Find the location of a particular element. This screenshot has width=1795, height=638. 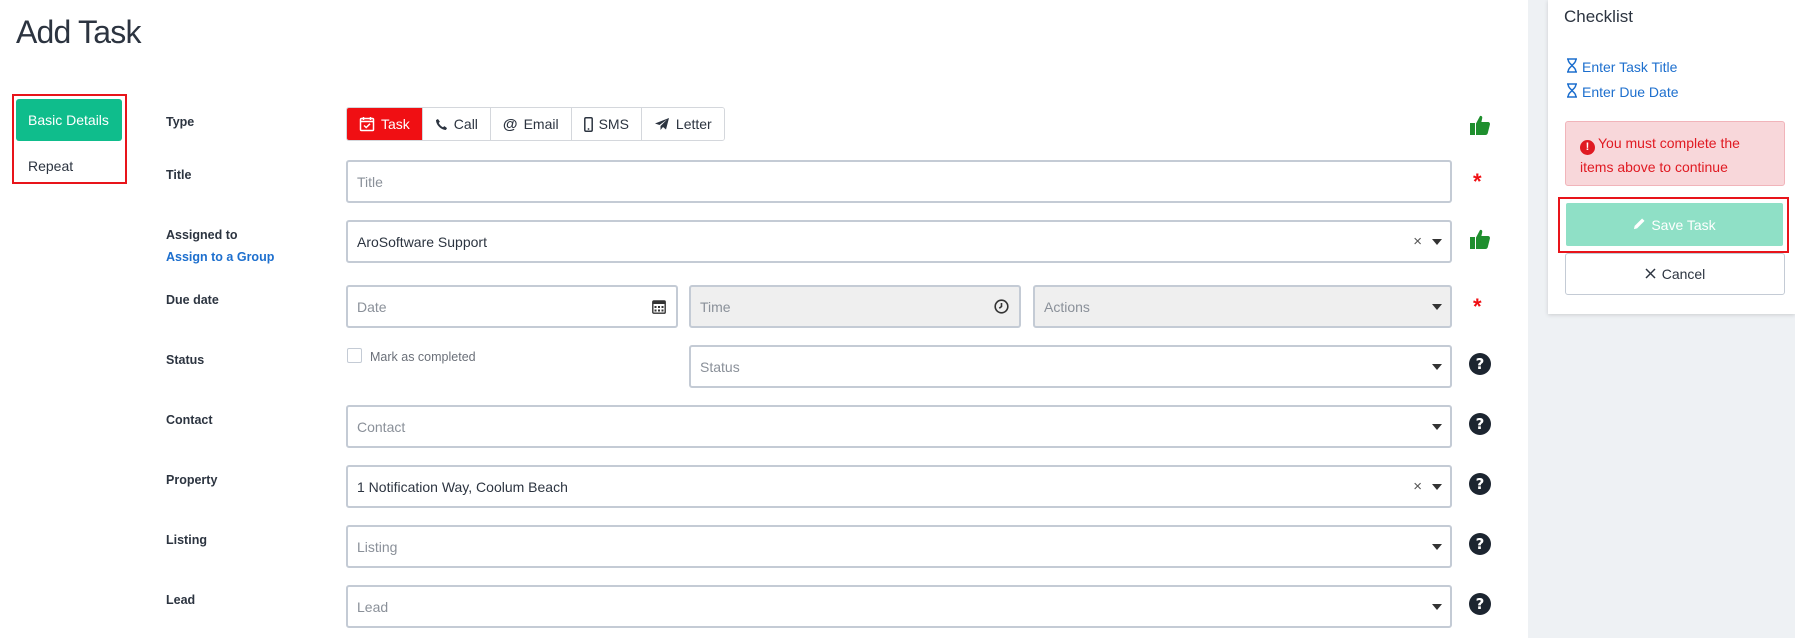

checklist-title: Checklist is located at coordinates (1598, 16).